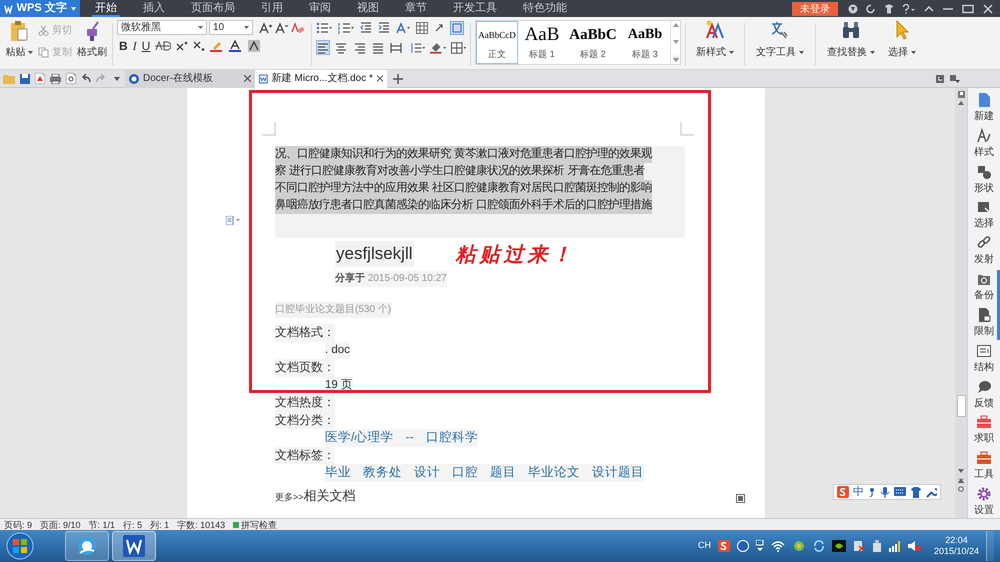 This screenshot has width=1000, height=562. Describe the element at coordinates (545, 8) in the screenshot. I see `menu-tab: 特色功能` at that location.